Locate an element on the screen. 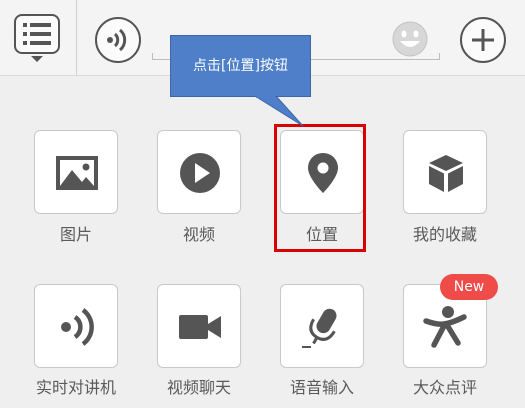 This screenshot has height=408, width=525. input-edge-right is located at coordinates (439, 56).